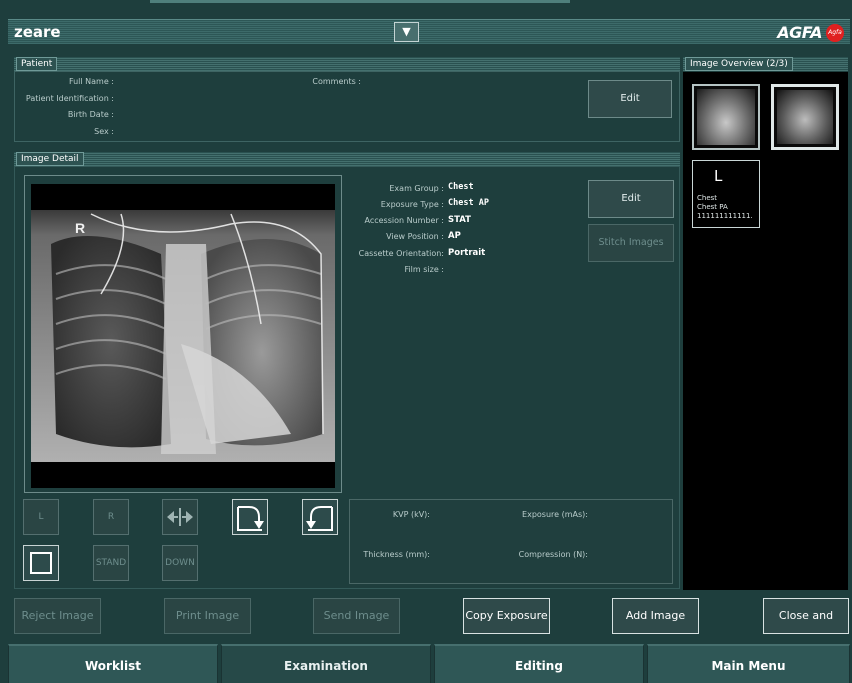  Describe the element at coordinates (411, 514) in the screenshot. I see `kvp-label: KVP (kV):` at that location.